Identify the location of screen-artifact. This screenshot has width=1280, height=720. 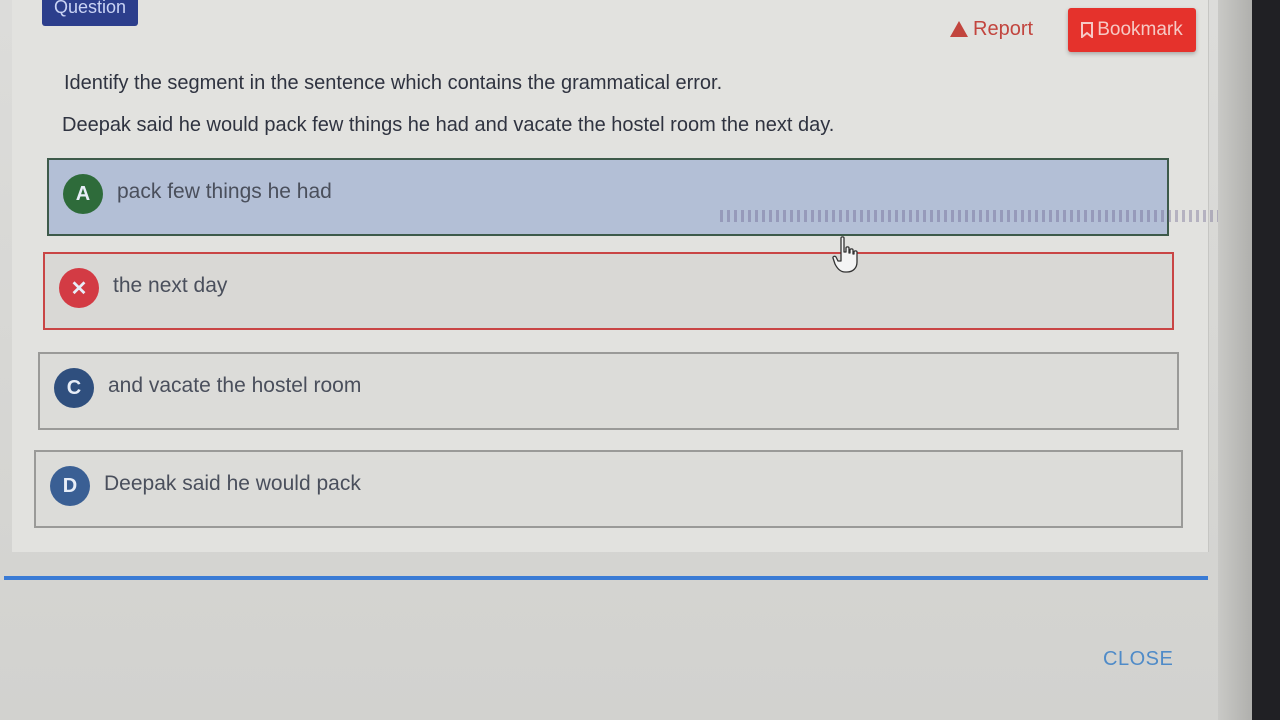
(970, 216).